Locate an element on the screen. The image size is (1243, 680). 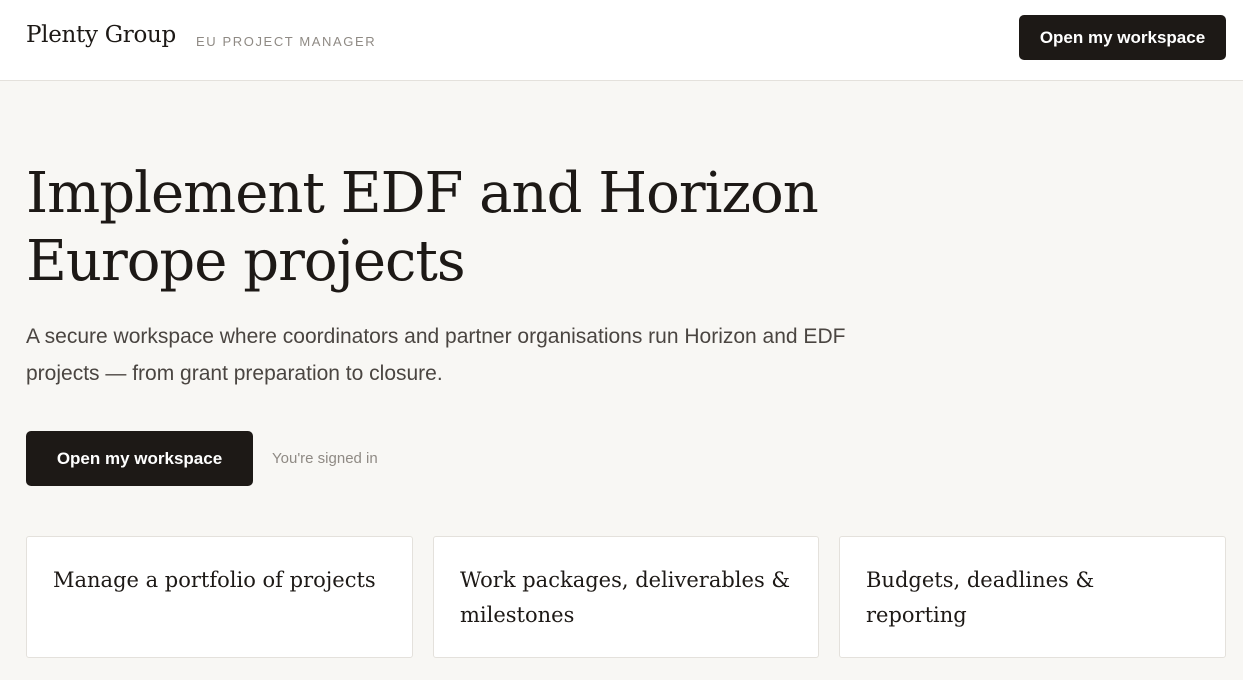
open-workspace-button: Open my workspace is located at coordinates (139, 458).